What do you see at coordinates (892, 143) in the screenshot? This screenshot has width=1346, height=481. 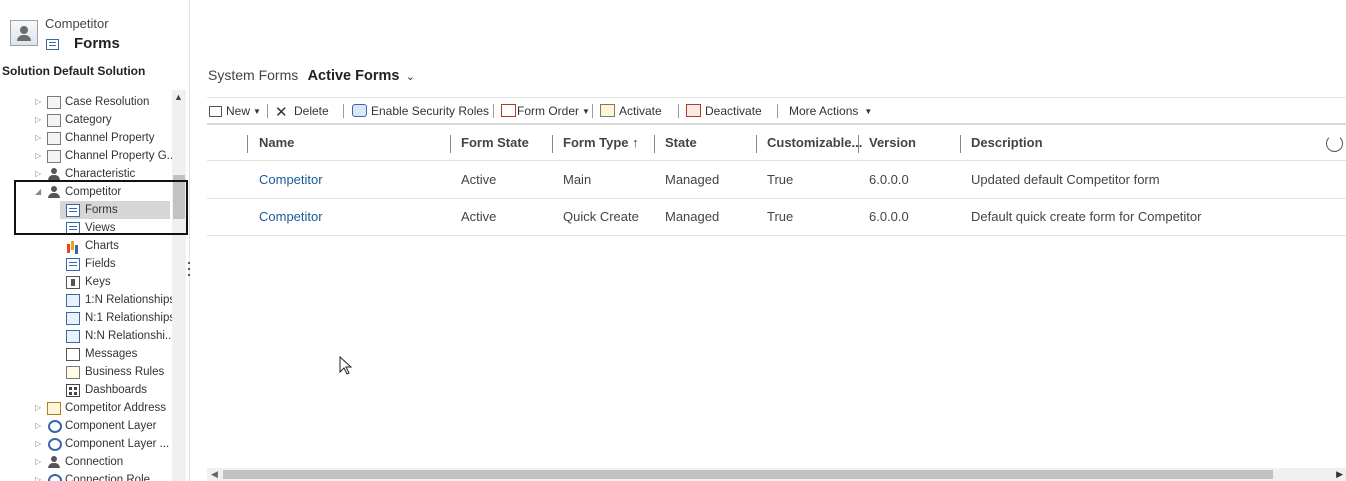 I see `column-header-version: Version` at bounding box center [892, 143].